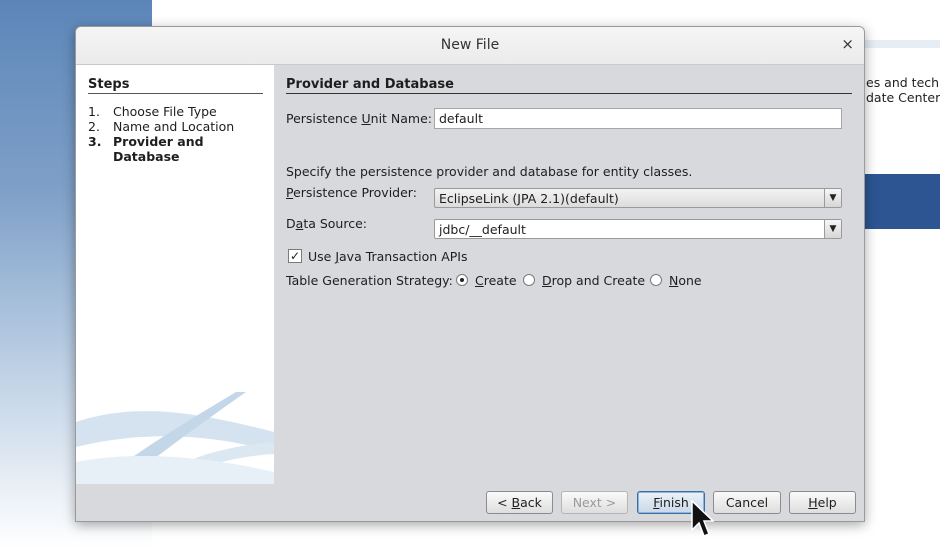 Image resolution: width=940 pixels, height=548 pixels. Describe the element at coordinates (95, 141) in the screenshot. I see `step-number: 3.` at that location.